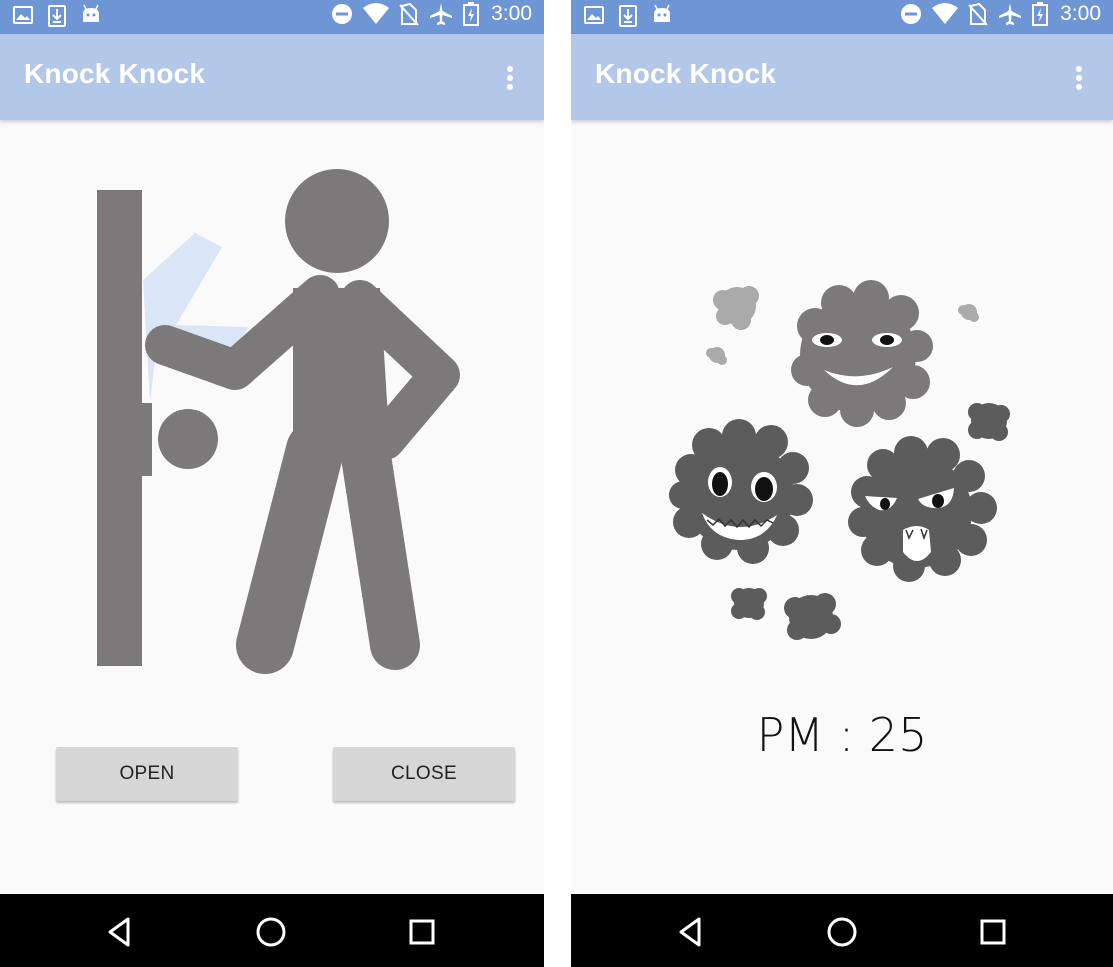  I want to click on grinning-monster-icon, so click(741, 491).